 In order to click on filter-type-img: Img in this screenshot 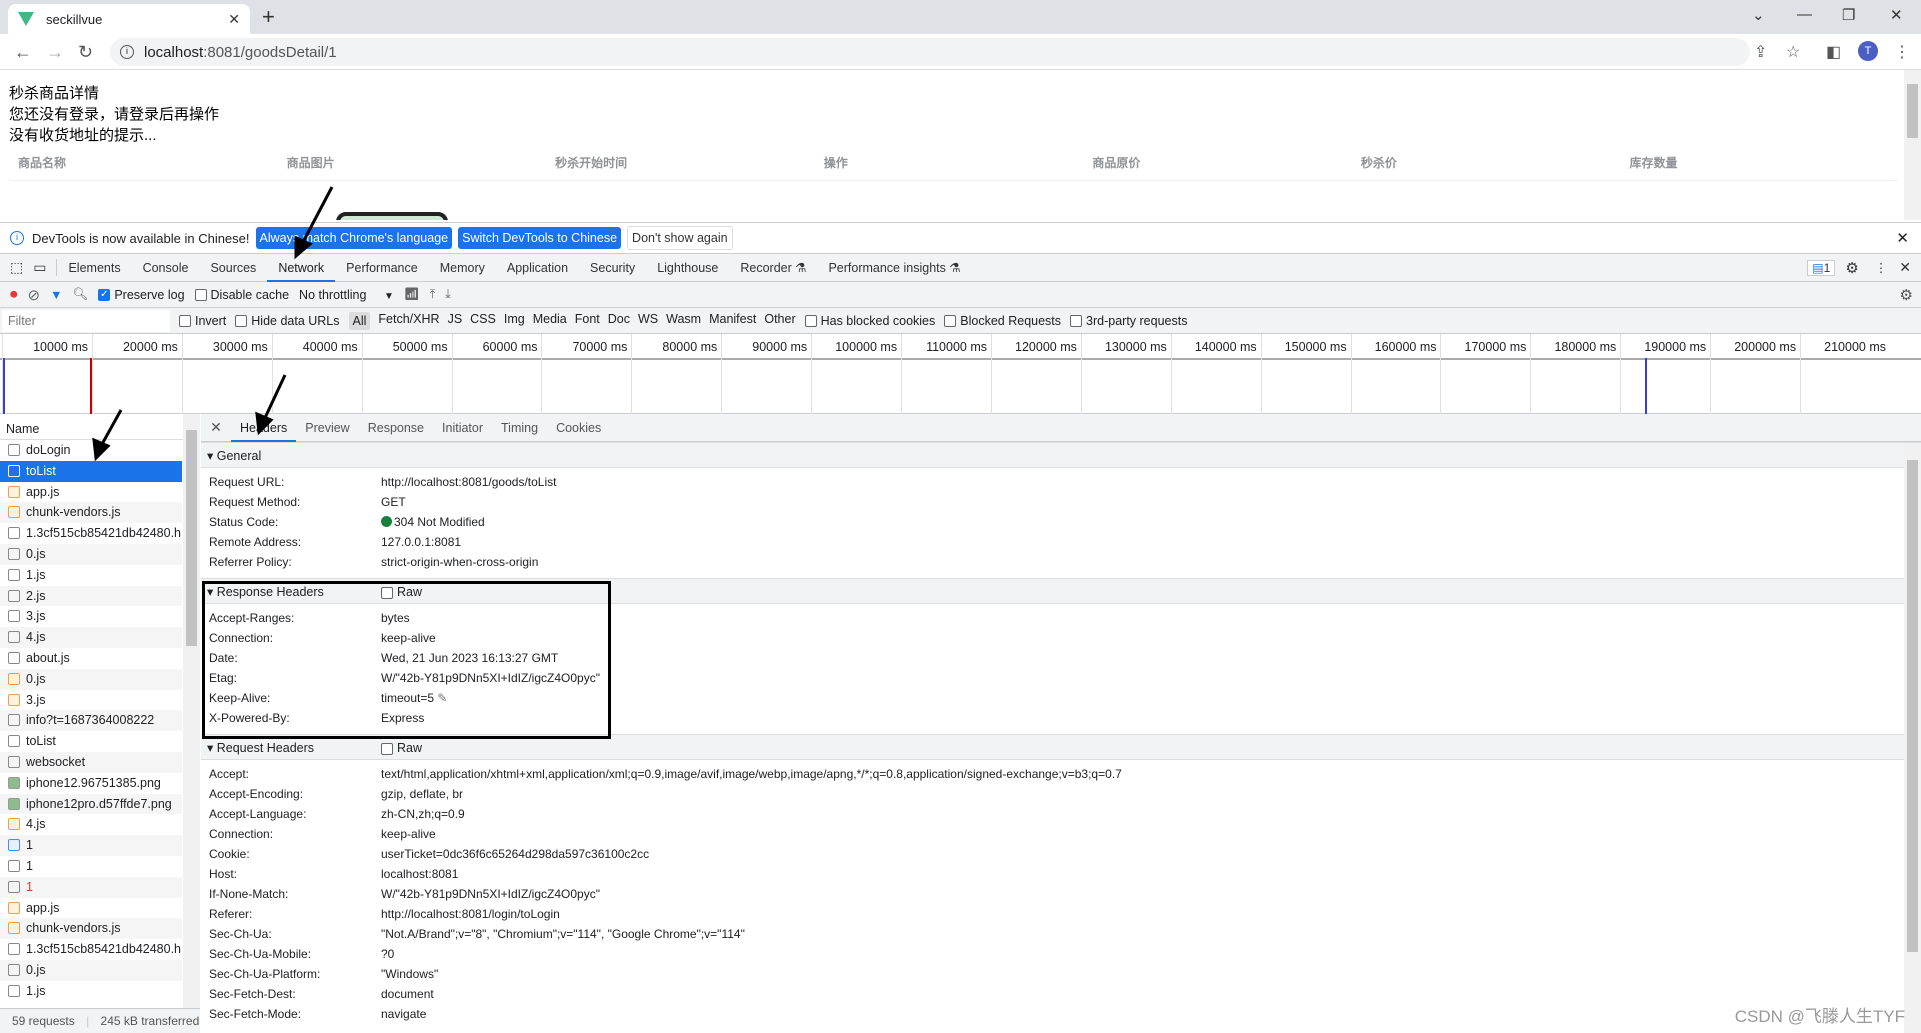, I will do `click(514, 321)`.